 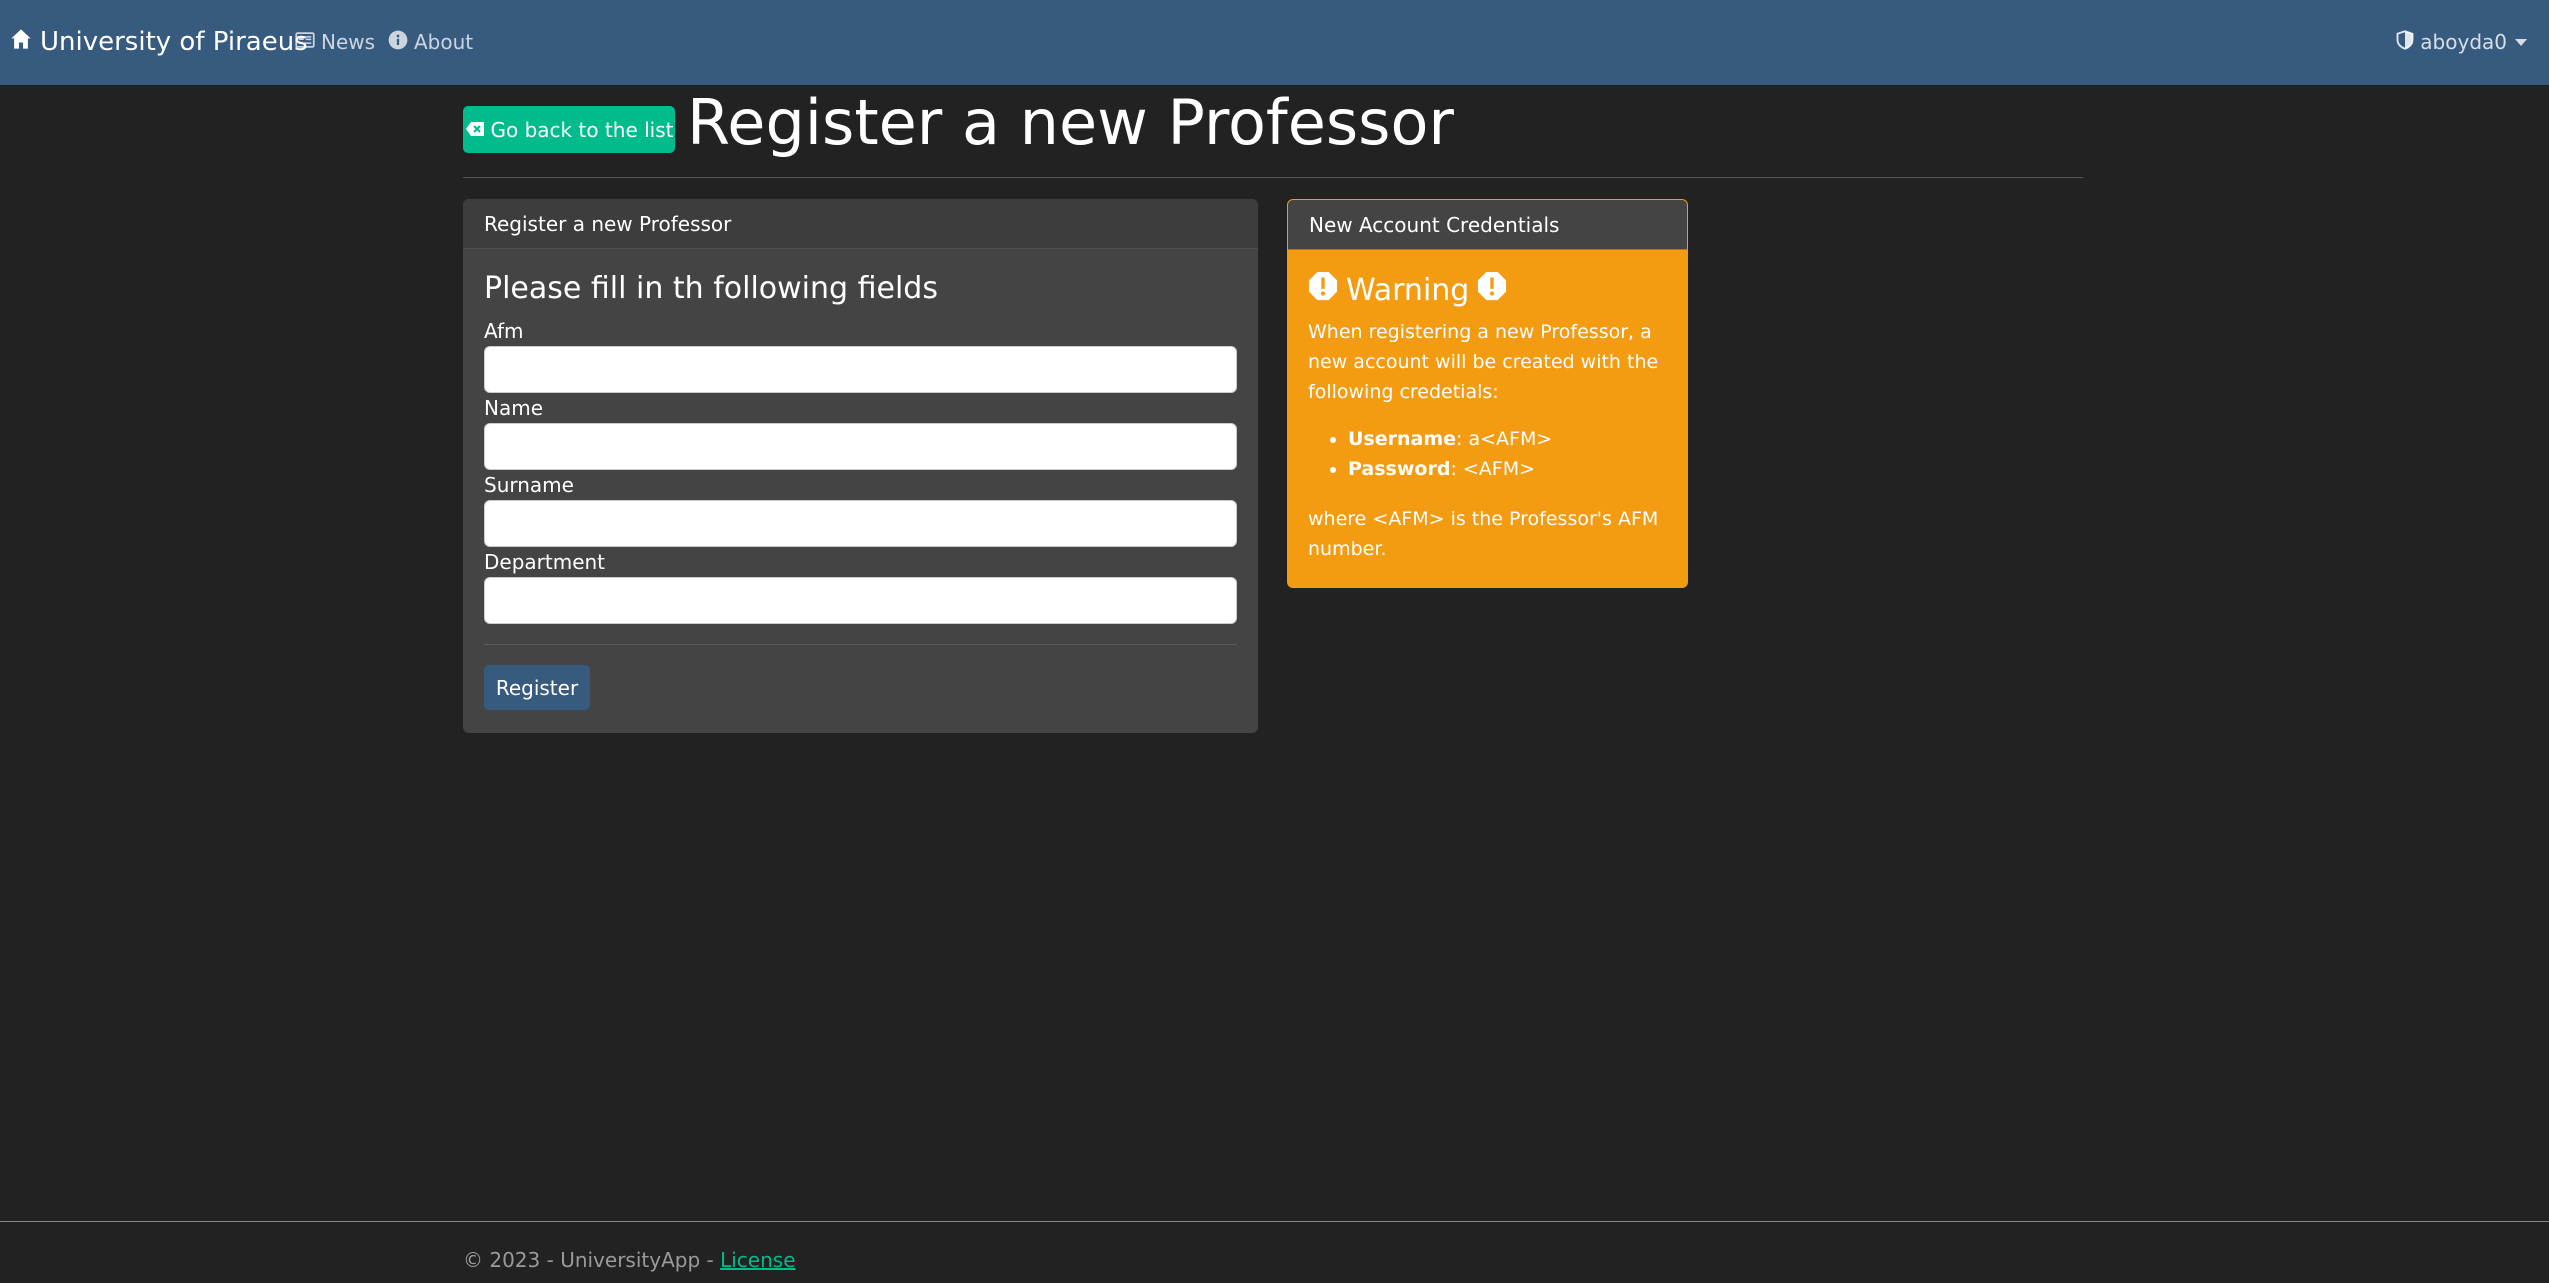 I want to click on afm-input, so click(x=860, y=369).